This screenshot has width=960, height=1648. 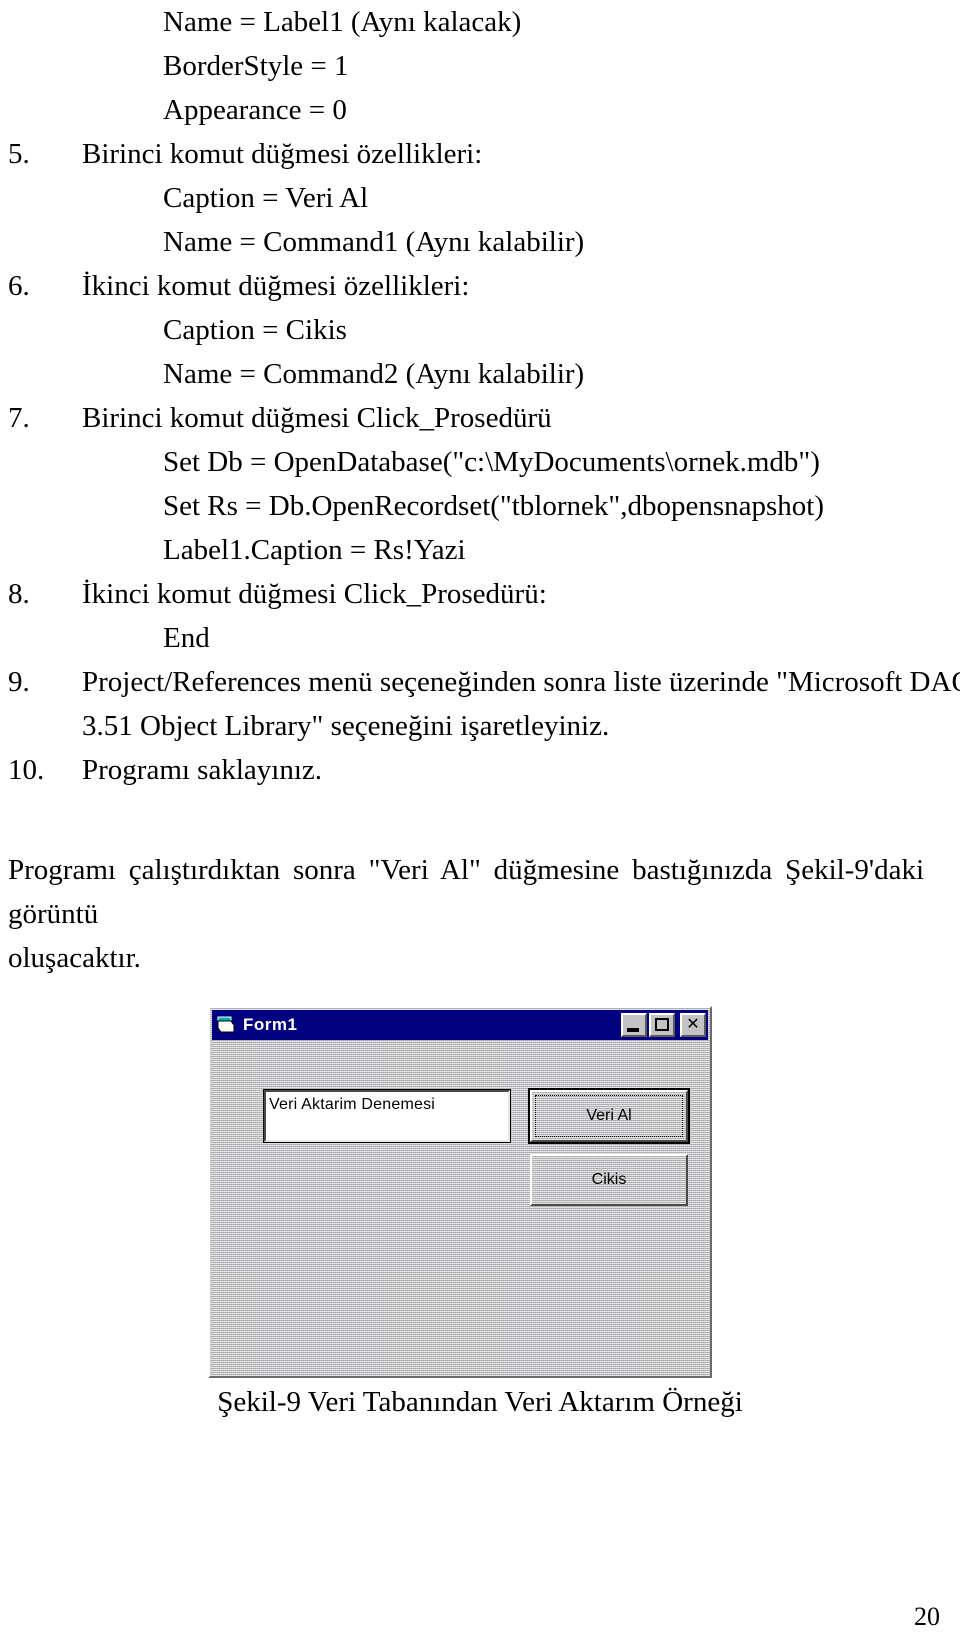 I want to click on list-item-number: 7., so click(x=19, y=418).